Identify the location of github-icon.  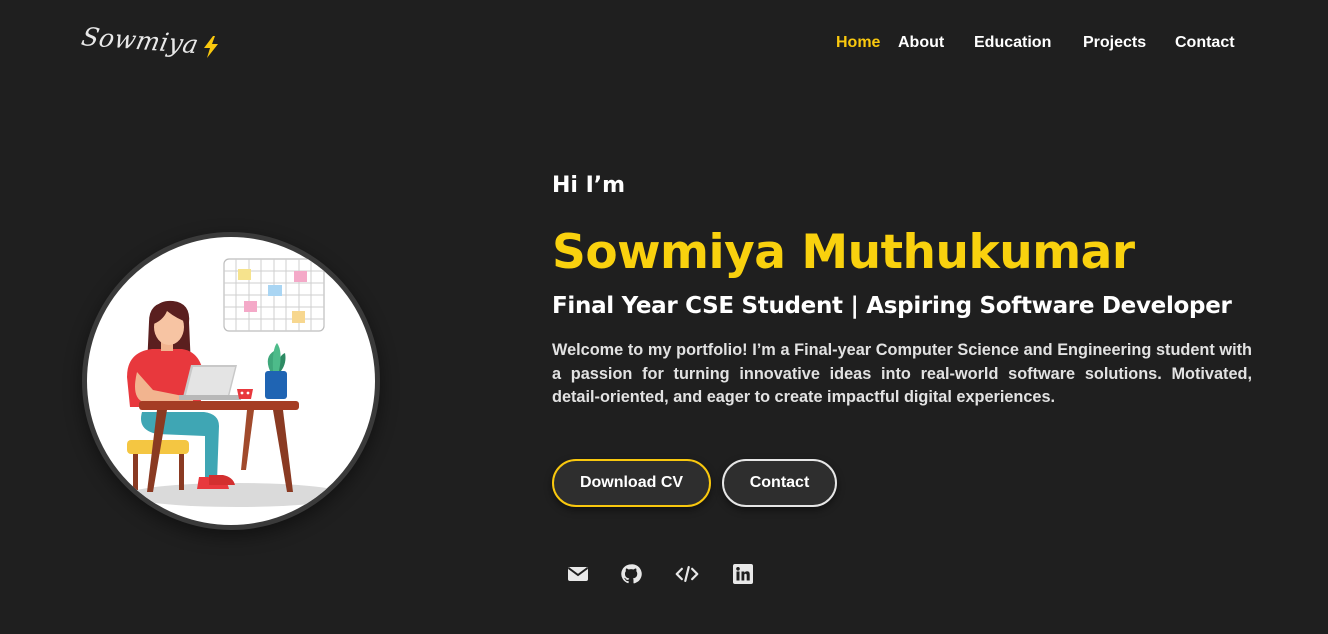
(631, 574).